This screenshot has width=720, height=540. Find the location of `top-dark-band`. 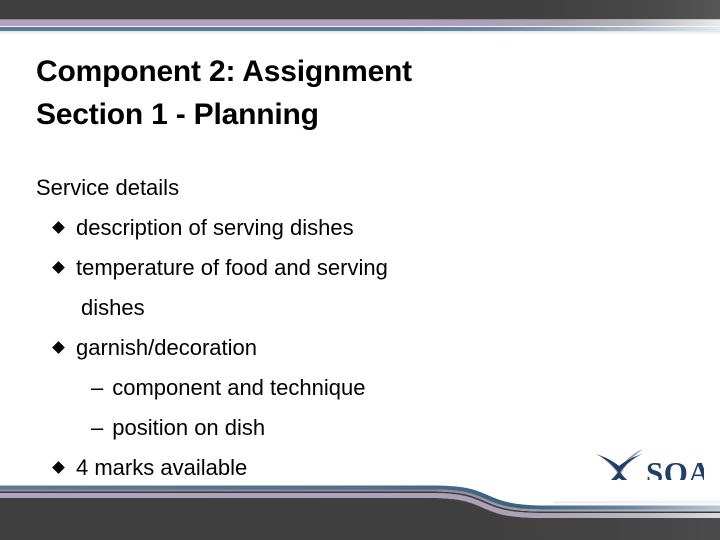

top-dark-band is located at coordinates (360, 10).